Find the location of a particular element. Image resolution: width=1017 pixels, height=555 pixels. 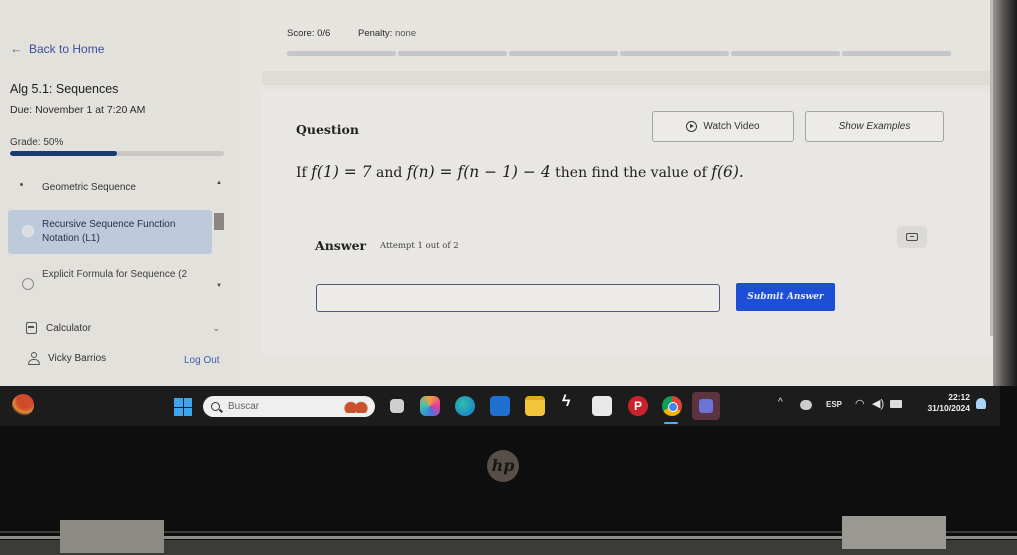

search-placeholder: Buscar is located at coordinates (244, 406).